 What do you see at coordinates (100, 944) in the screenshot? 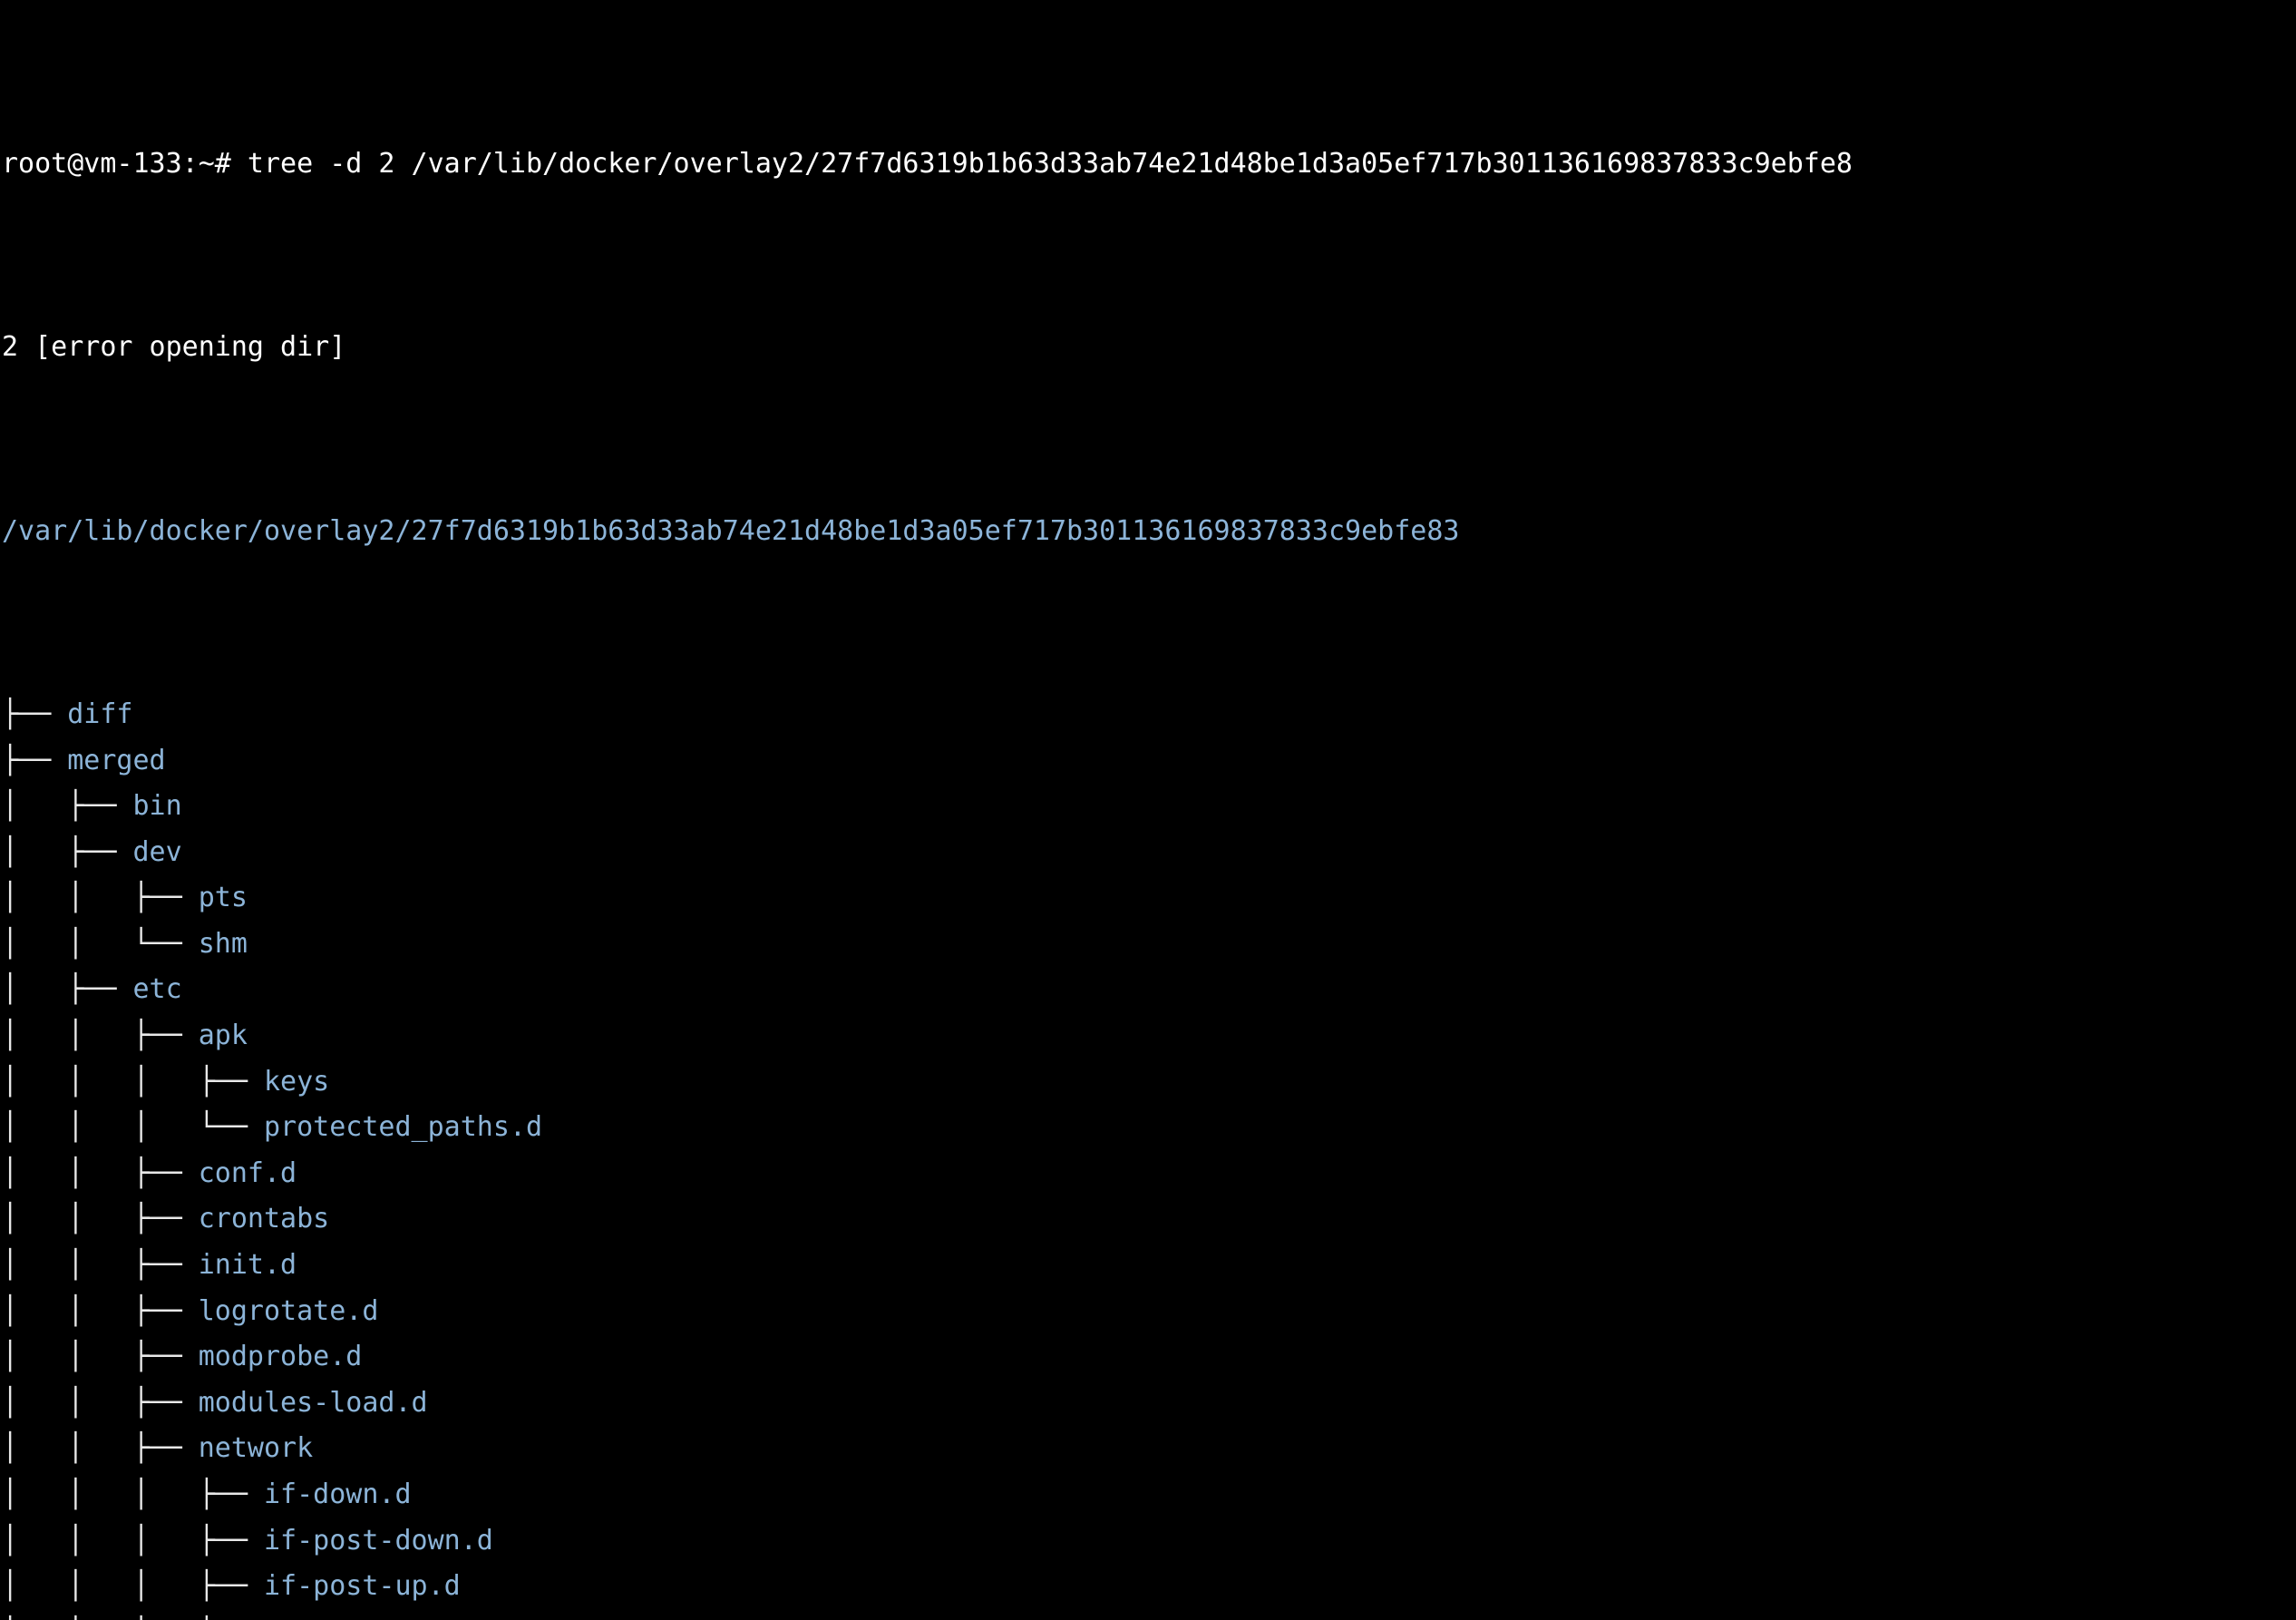
I see `tree-branch-glyphs: │ │ └──` at bounding box center [100, 944].